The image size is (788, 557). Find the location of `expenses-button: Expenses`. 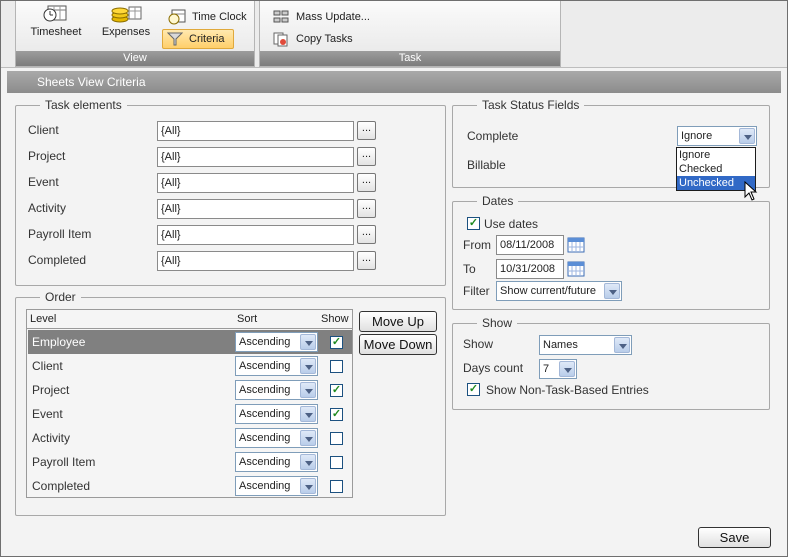

expenses-button: Expenses is located at coordinates (126, 21).